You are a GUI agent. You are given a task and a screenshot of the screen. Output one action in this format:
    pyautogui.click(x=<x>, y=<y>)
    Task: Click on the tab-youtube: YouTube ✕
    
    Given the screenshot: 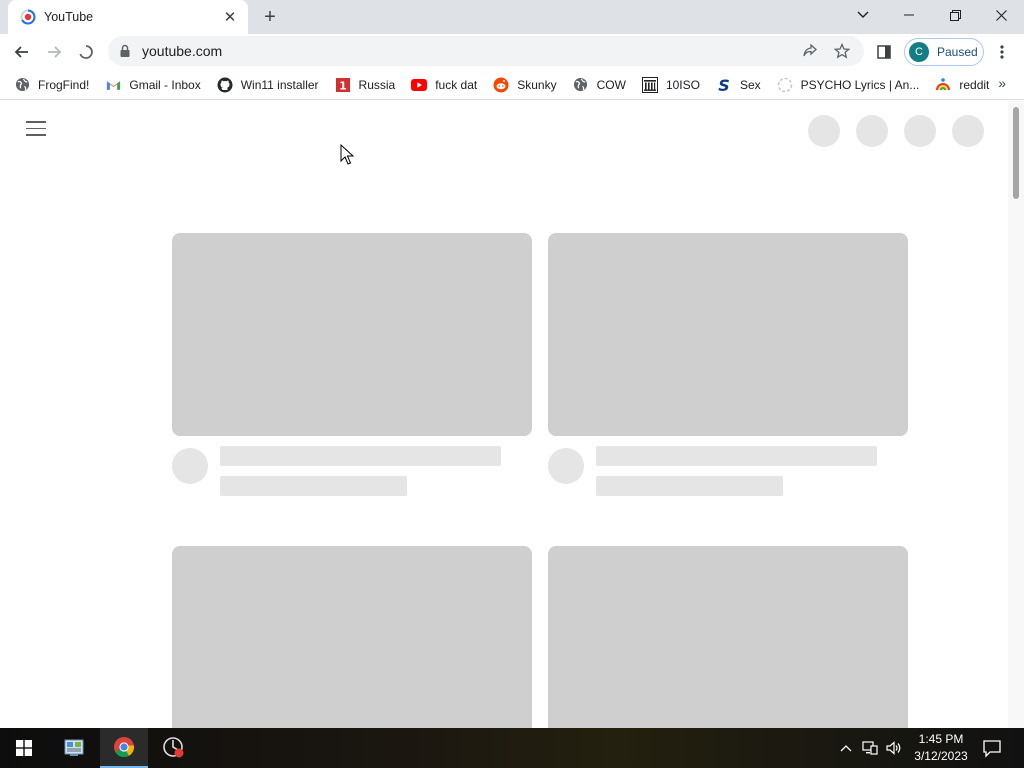 What is the action you would take?
    pyautogui.click(x=128, y=17)
    